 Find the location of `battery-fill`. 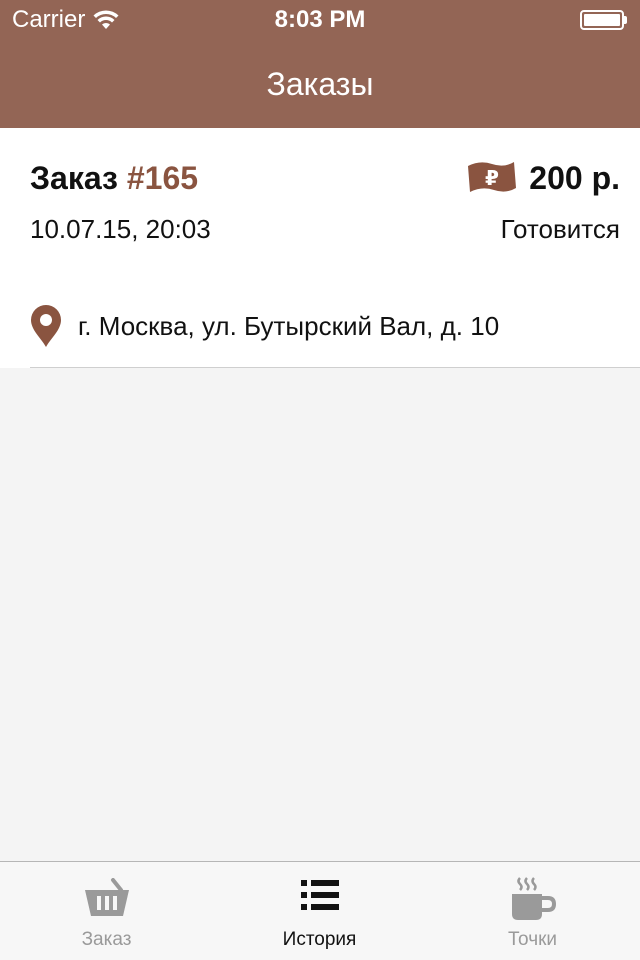

battery-fill is located at coordinates (602, 20).